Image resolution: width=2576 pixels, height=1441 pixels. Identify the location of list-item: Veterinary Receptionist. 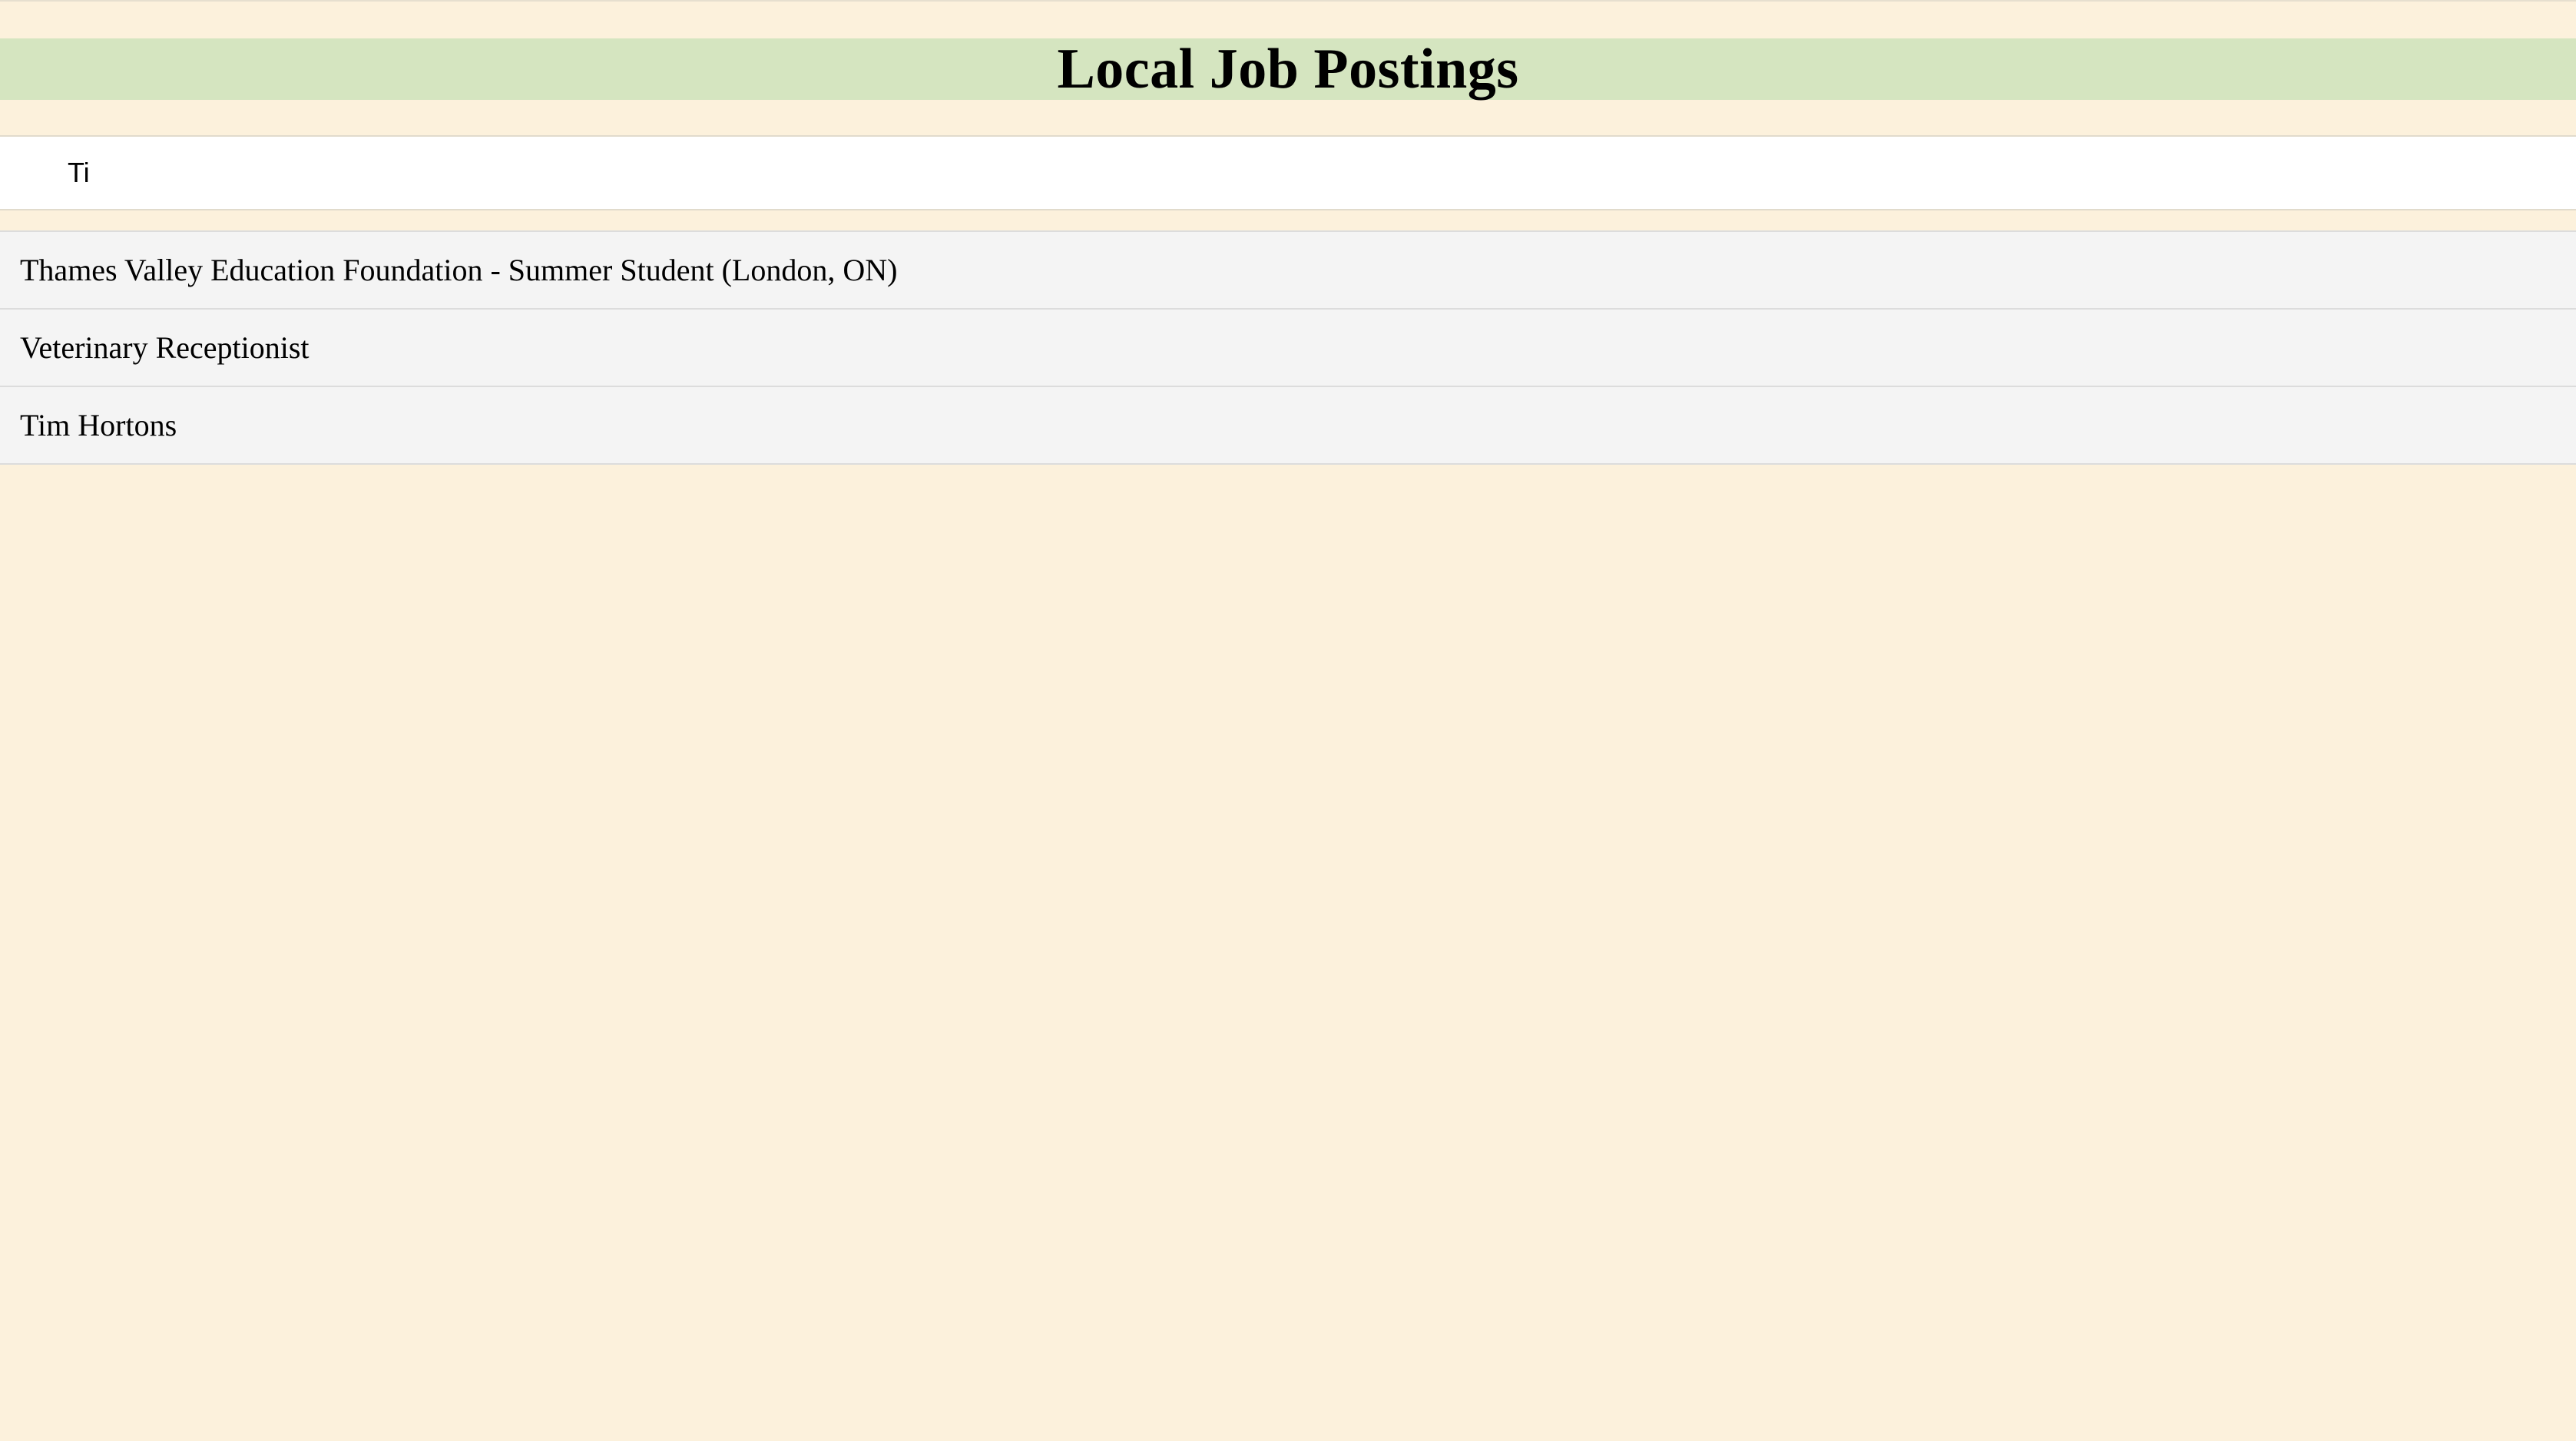
(1288, 348).